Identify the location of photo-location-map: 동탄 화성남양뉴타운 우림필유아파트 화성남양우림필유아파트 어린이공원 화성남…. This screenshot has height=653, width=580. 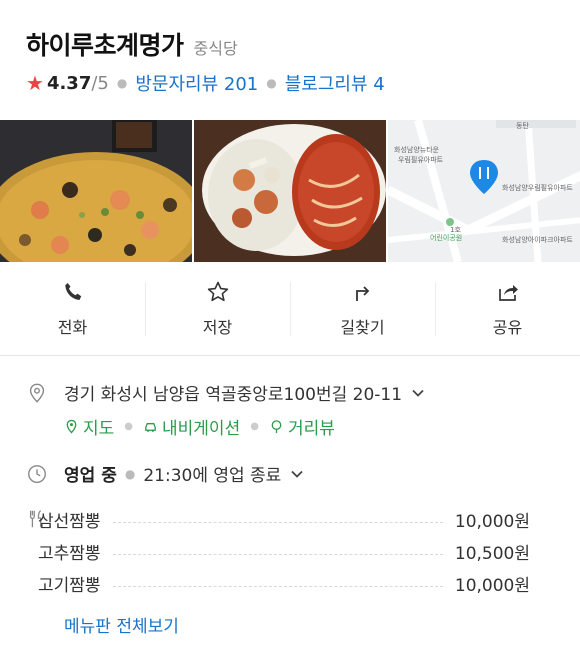
(484, 191).